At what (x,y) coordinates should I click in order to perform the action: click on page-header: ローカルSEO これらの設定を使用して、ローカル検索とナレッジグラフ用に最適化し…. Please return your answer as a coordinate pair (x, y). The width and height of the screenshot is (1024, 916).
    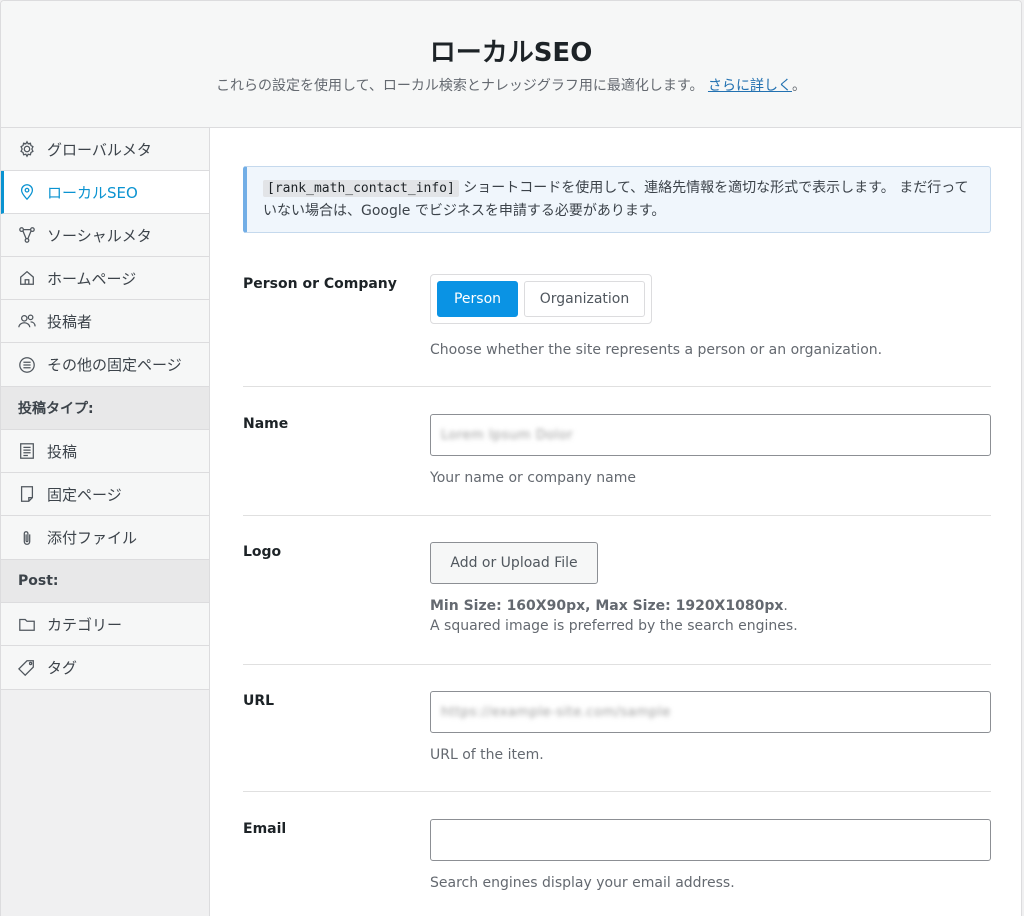
    Looking at the image, I should click on (511, 64).